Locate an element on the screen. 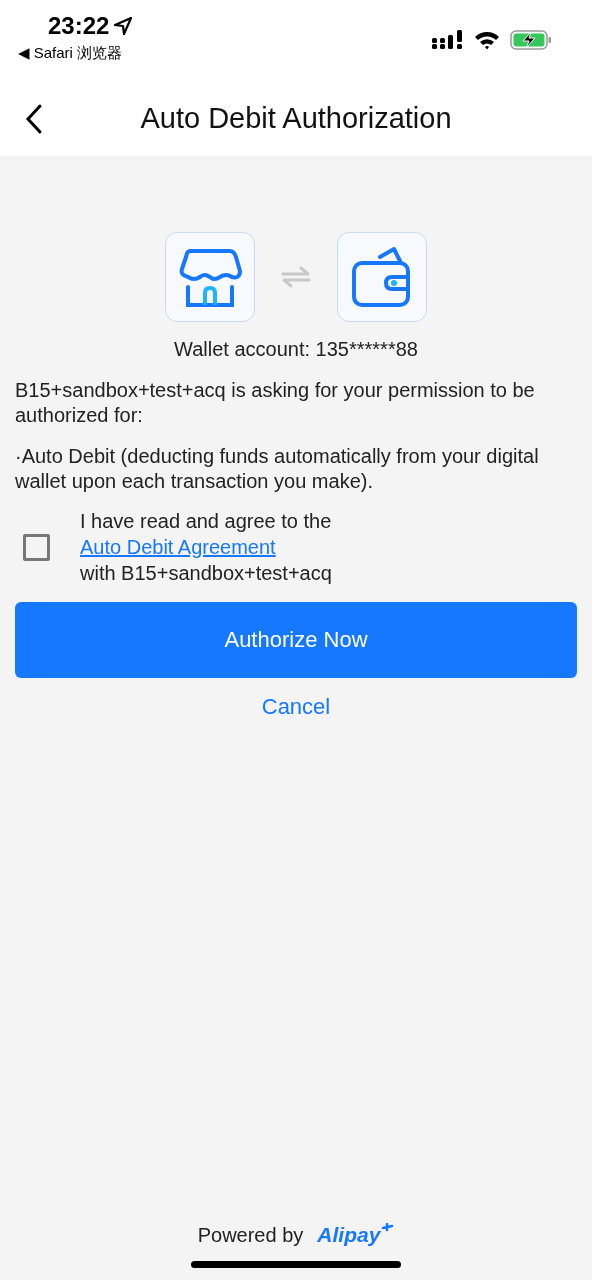 This screenshot has width=592, height=1280. page-title: Auto Debit Authorization is located at coordinates (296, 118).